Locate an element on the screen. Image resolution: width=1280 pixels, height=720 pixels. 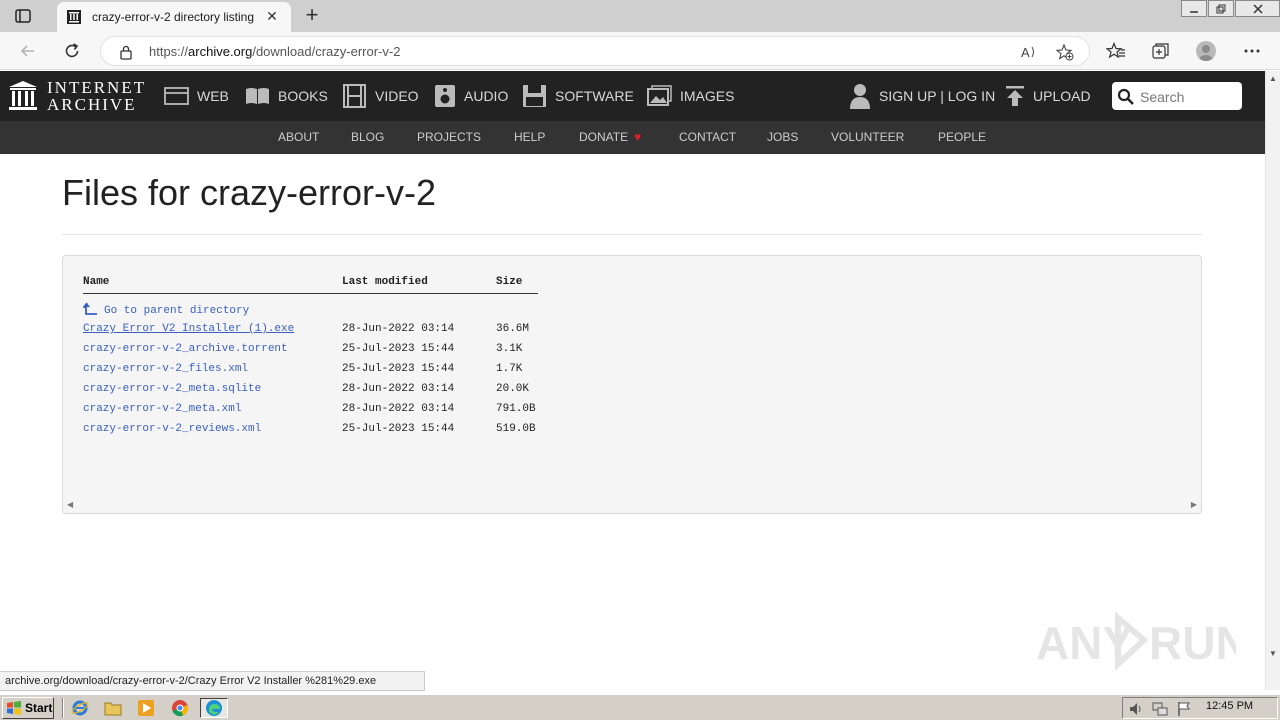
parent-directory-link: Go to parent directory is located at coordinates (166, 309).